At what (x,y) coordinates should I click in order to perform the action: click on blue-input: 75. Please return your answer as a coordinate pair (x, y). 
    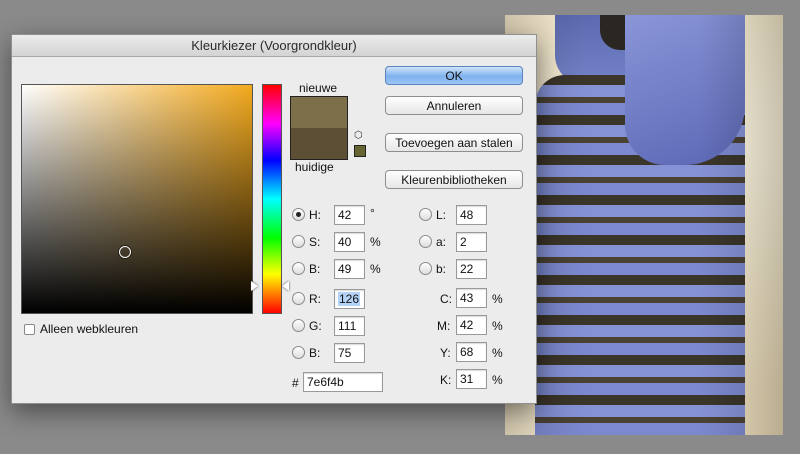
    Looking at the image, I should click on (349, 353).